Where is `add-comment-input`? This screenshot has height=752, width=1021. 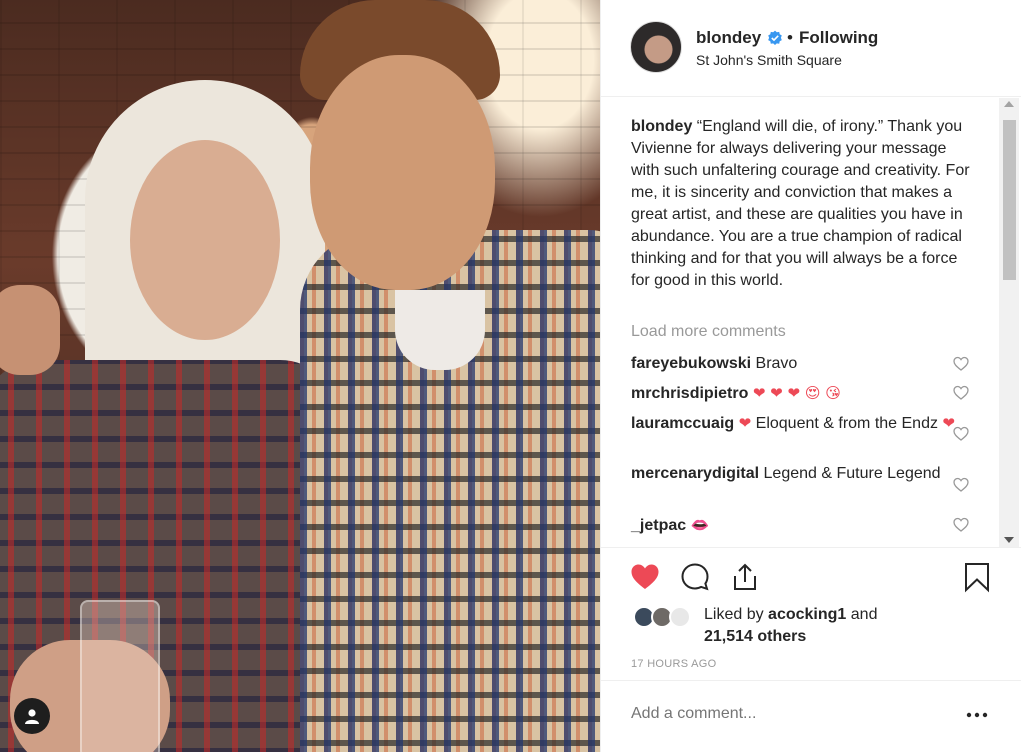
add-comment-input is located at coordinates (791, 714).